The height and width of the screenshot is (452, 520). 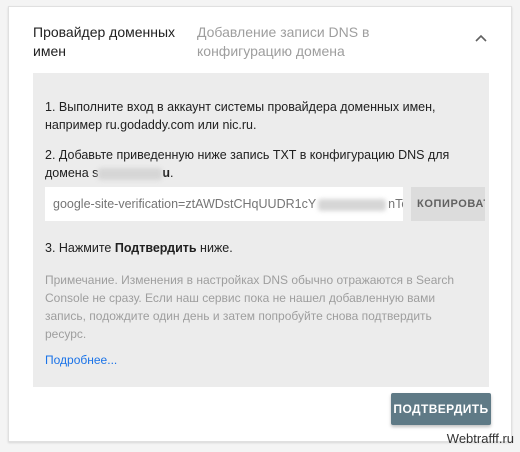 I want to click on chevron-up-icon, so click(x=481, y=39).